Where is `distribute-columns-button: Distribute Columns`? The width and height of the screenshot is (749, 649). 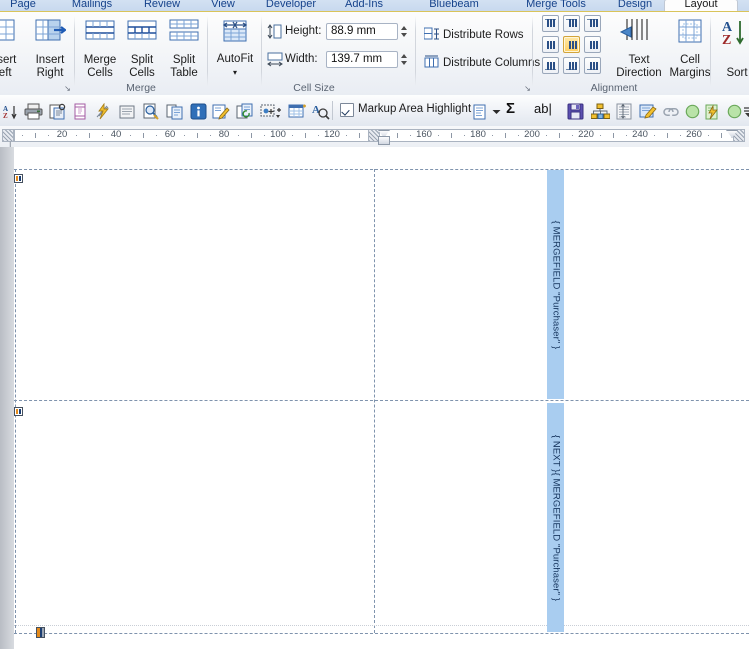 distribute-columns-button: Distribute Columns is located at coordinates (482, 63).